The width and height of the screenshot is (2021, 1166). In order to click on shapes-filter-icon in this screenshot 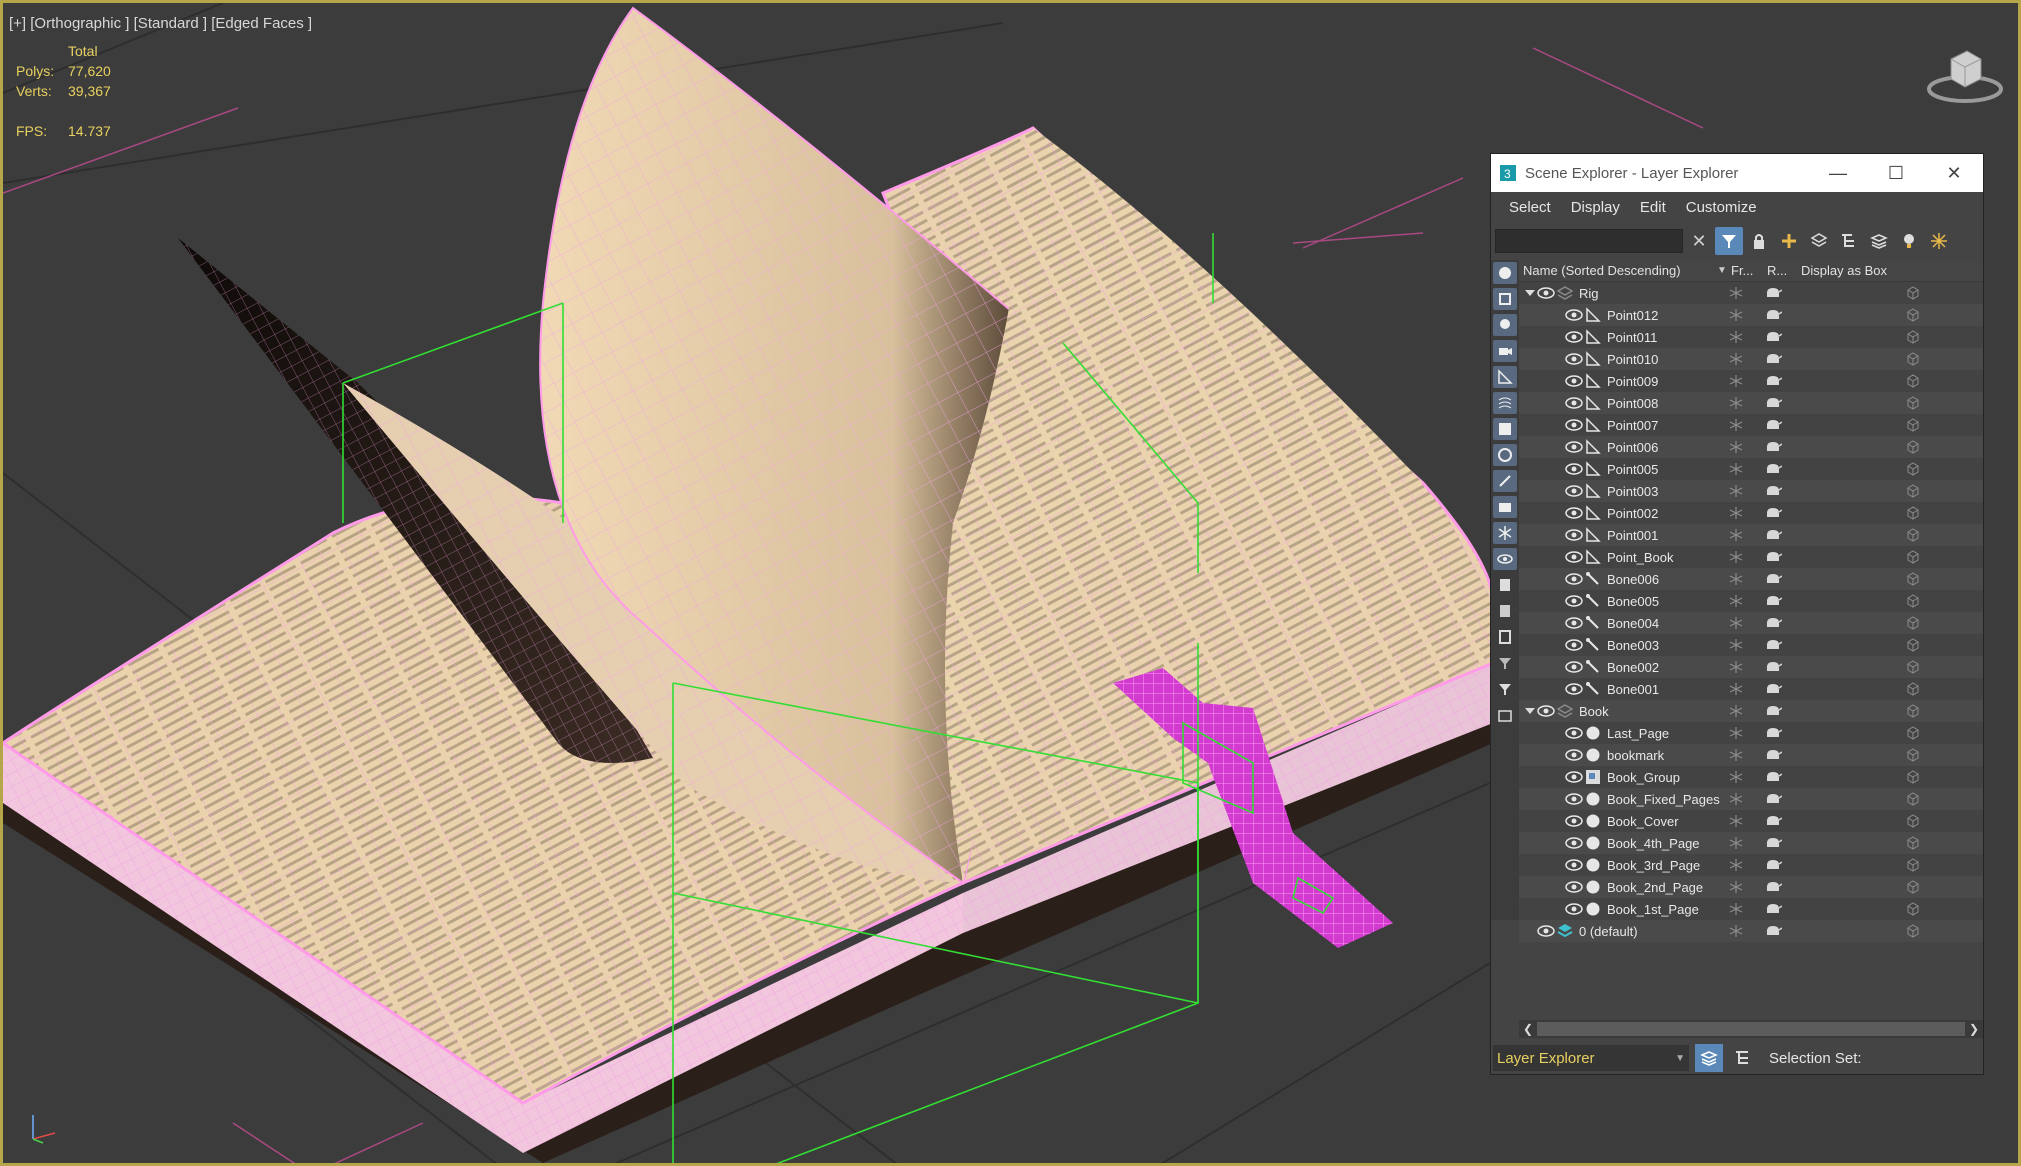, I will do `click(1505, 299)`.